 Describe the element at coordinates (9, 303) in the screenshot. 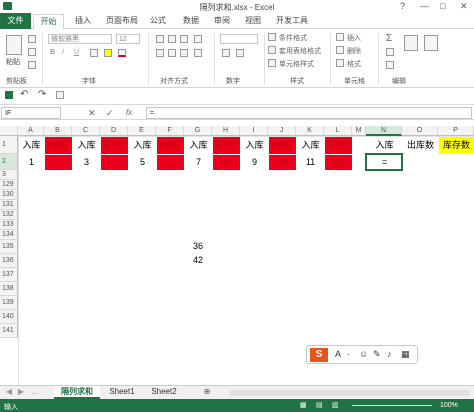

I see `row-header-139: 139` at that location.